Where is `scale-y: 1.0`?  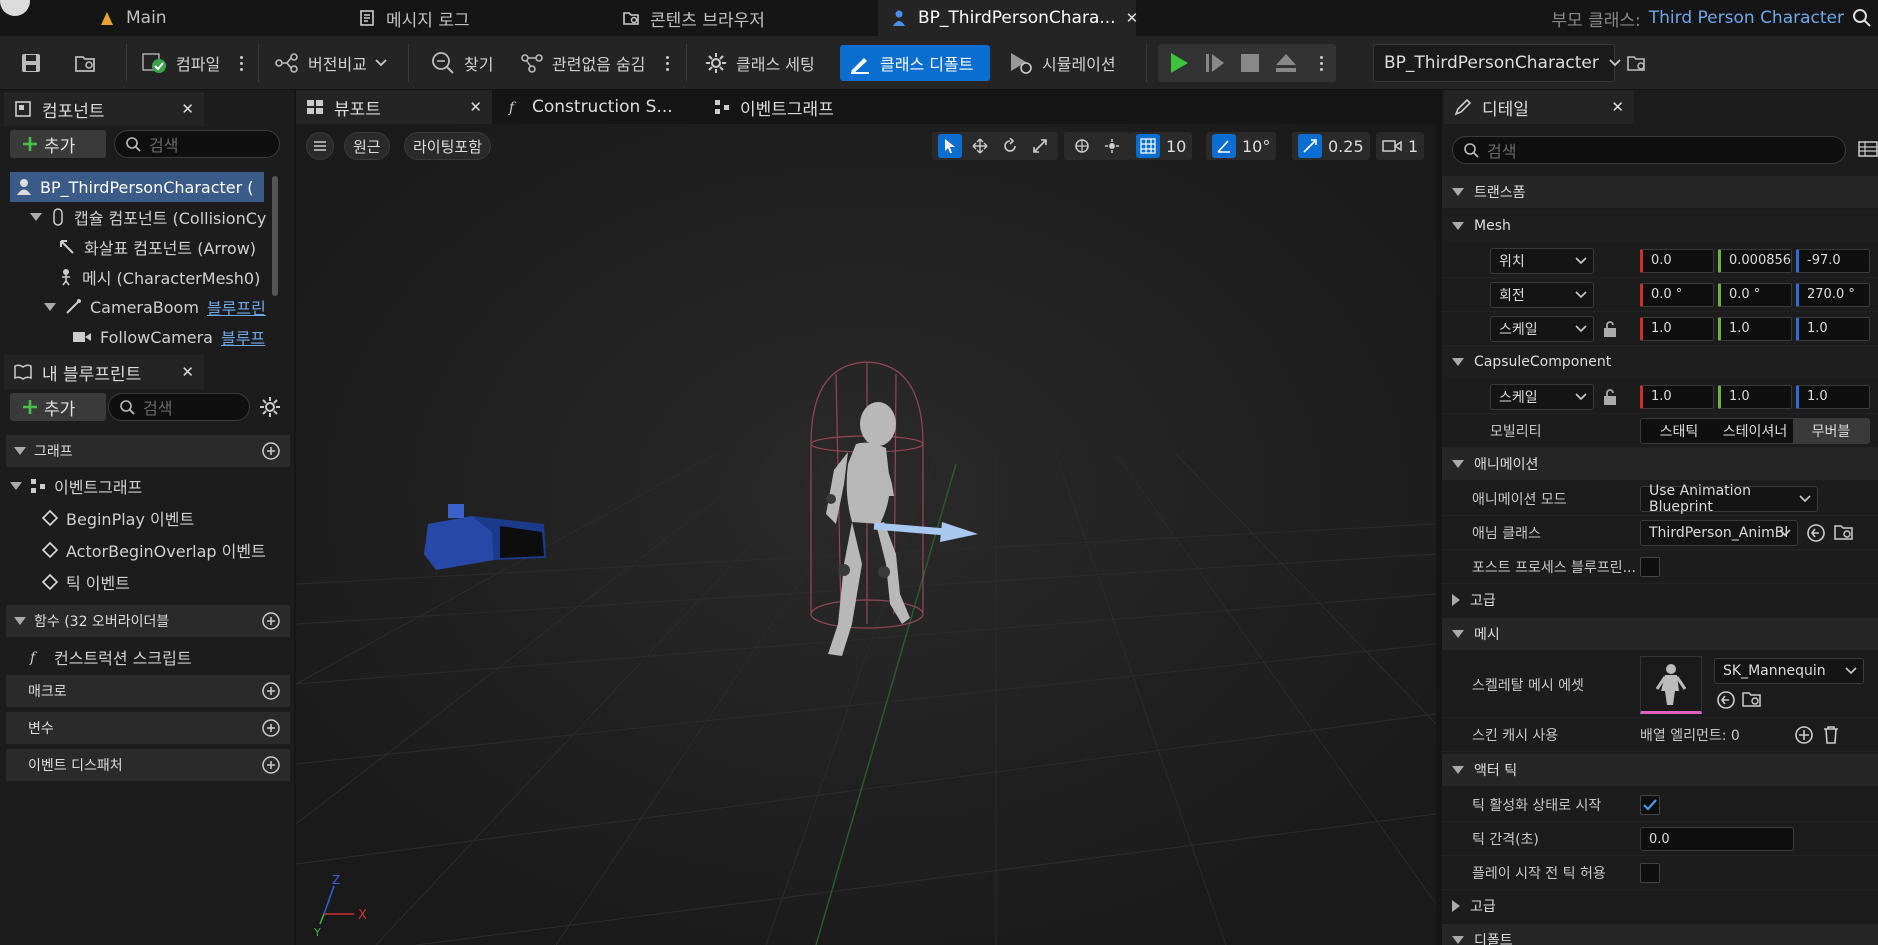 scale-y: 1.0 is located at coordinates (1755, 328).